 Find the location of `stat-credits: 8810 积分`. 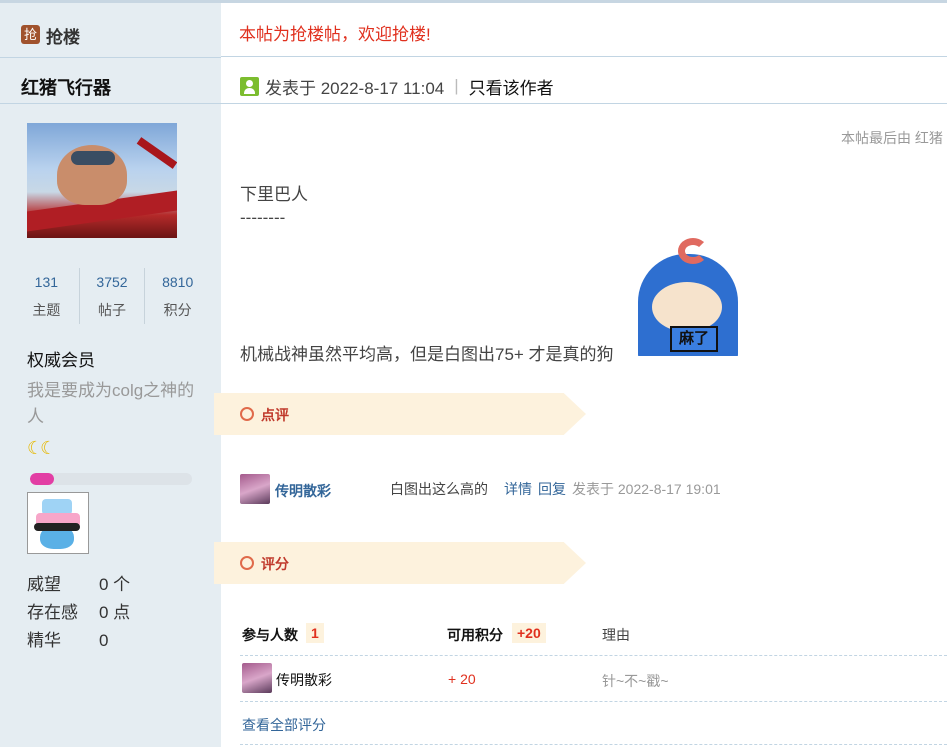

stat-credits: 8810 积分 is located at coordinates (177, 296).